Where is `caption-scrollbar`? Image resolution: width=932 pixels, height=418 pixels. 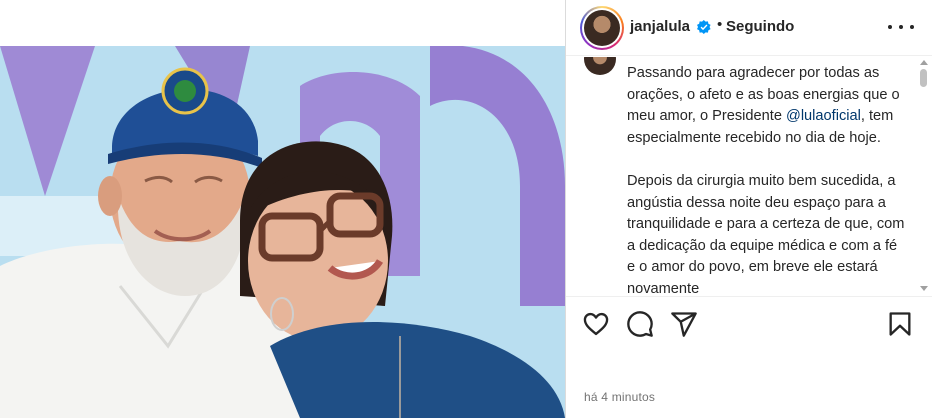 caption-scrollbar is located at coordinates (924, 175).